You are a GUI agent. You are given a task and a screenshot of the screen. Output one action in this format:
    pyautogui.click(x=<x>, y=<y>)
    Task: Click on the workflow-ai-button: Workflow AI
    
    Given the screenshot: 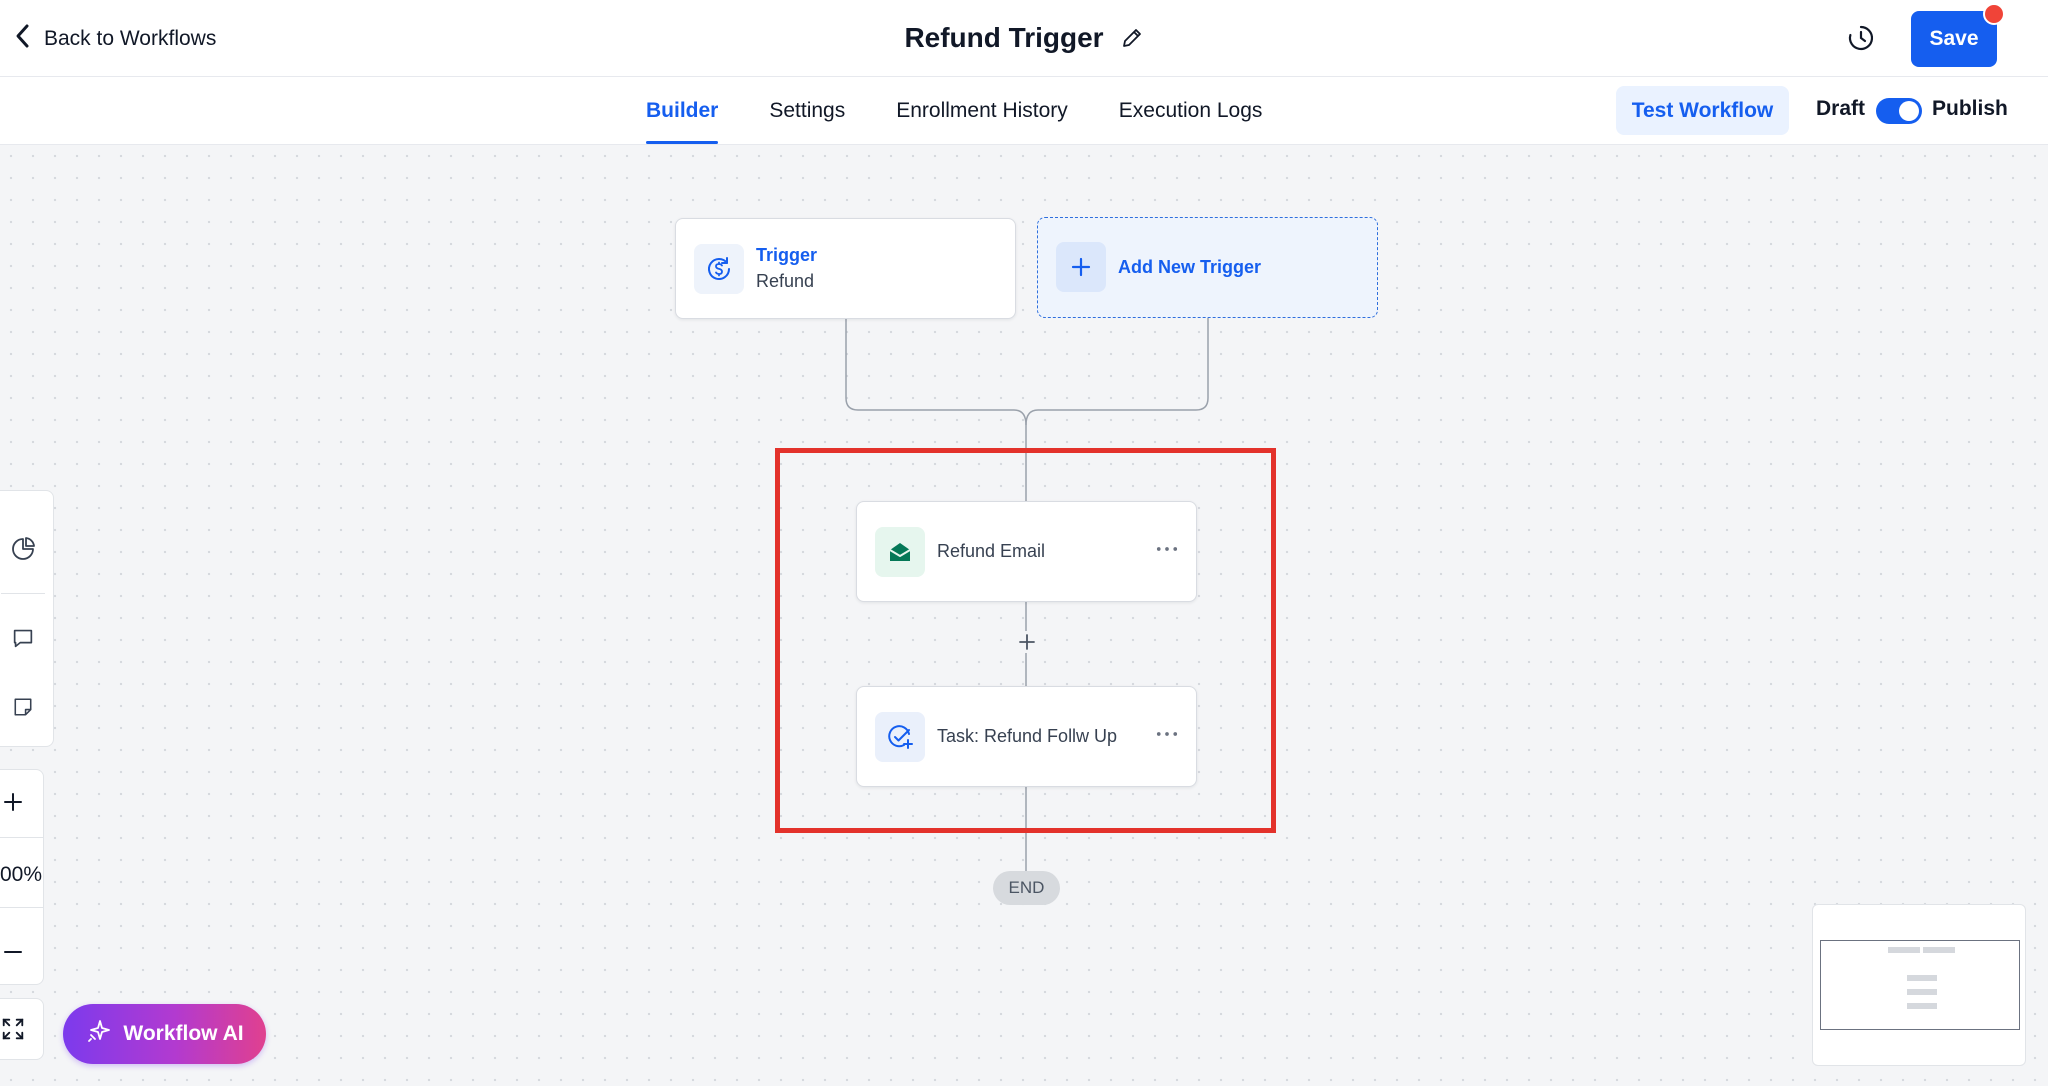 What is the action you would take?
    pyautogui.click(x=164, y=1034)
    